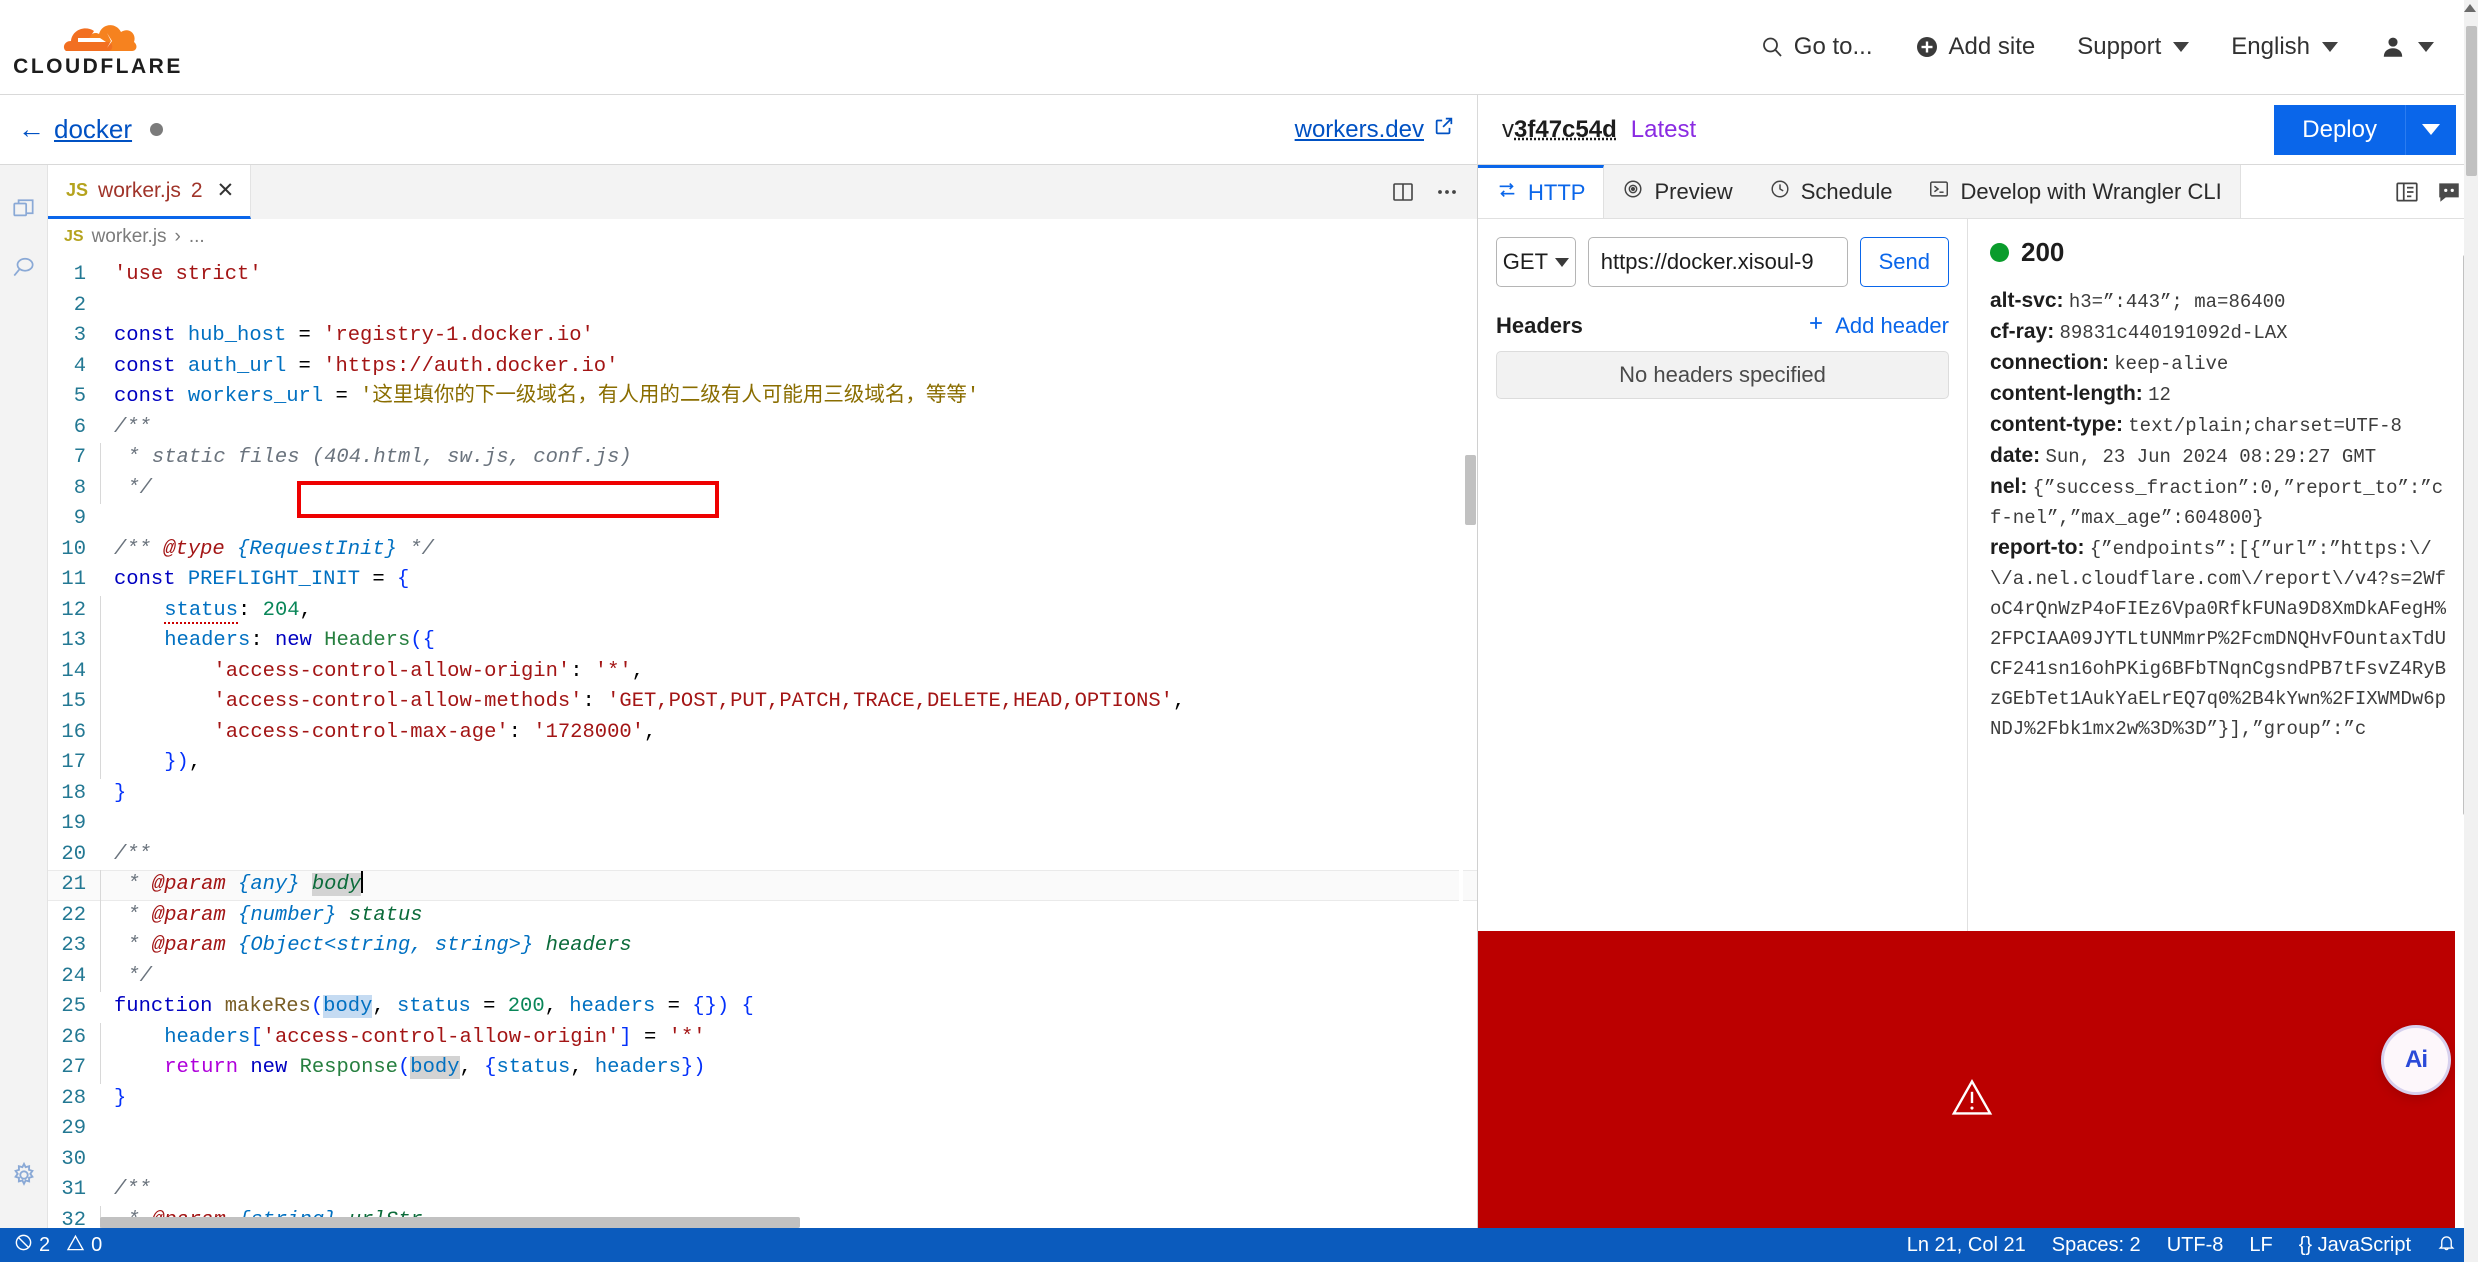  What do you see at coordinates (96, 47) in the screenshot?
I see `cloudflare-logo: CLOUDFLARE` at bounding box center [96, 47].